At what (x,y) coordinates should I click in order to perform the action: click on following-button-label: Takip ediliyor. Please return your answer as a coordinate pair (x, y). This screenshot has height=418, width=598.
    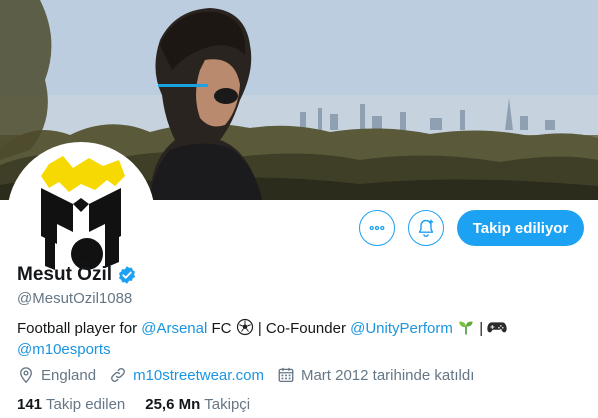
    Looking at the image, I should click on (520, 228).